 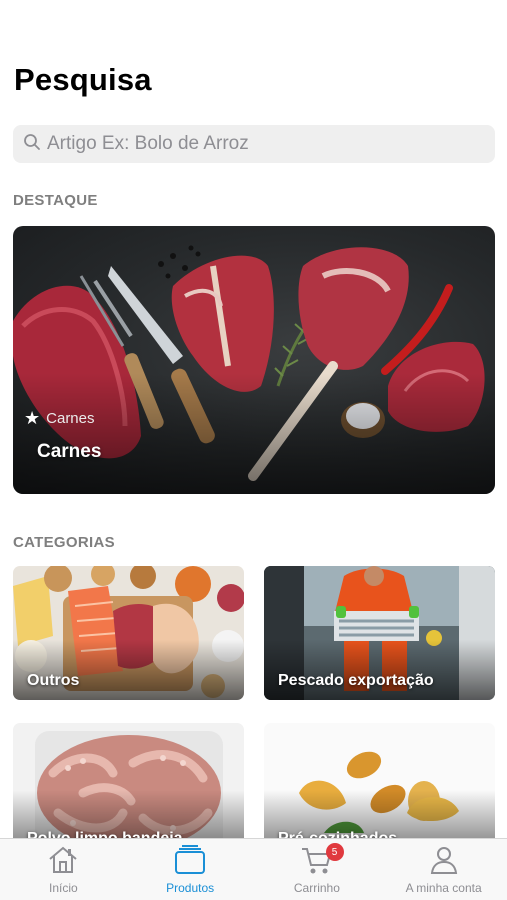 I want to click on search-bar, so click(x=254, y=144).